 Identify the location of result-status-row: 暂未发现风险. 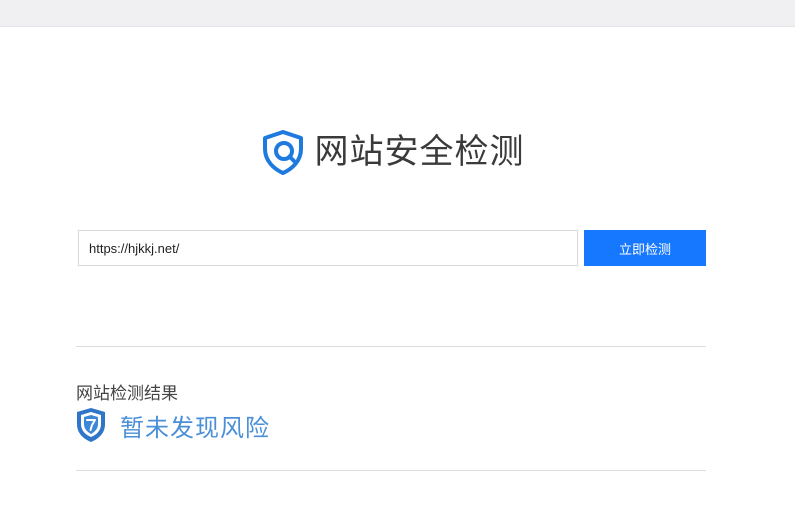
(173, 425).